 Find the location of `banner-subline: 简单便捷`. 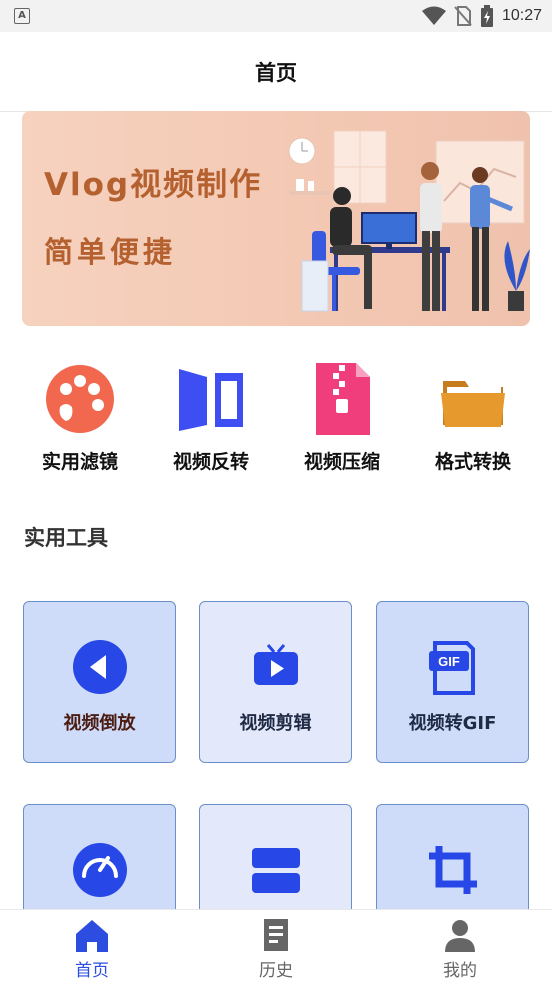

banner-subline: 简单便捷 is located at coordinates (110, 252).